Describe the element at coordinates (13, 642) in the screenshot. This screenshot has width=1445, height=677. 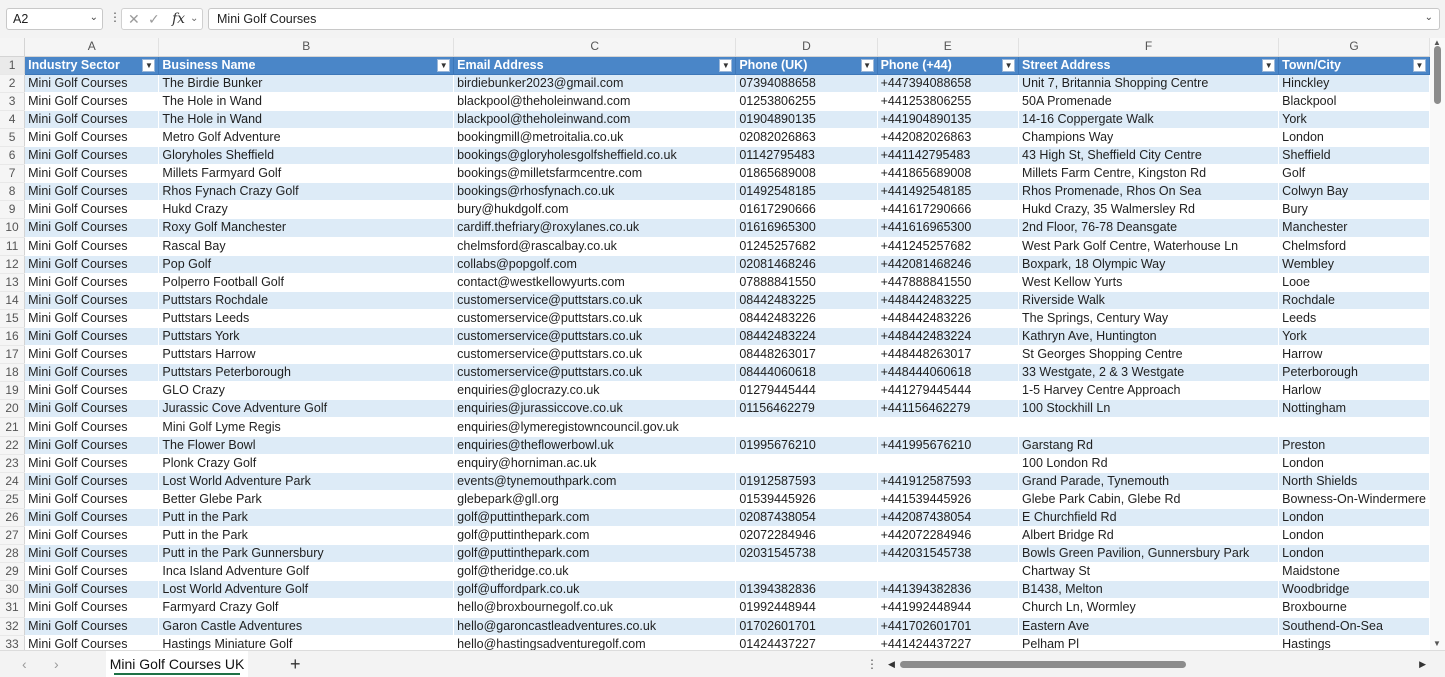
I see `row-number: 33` at that location.